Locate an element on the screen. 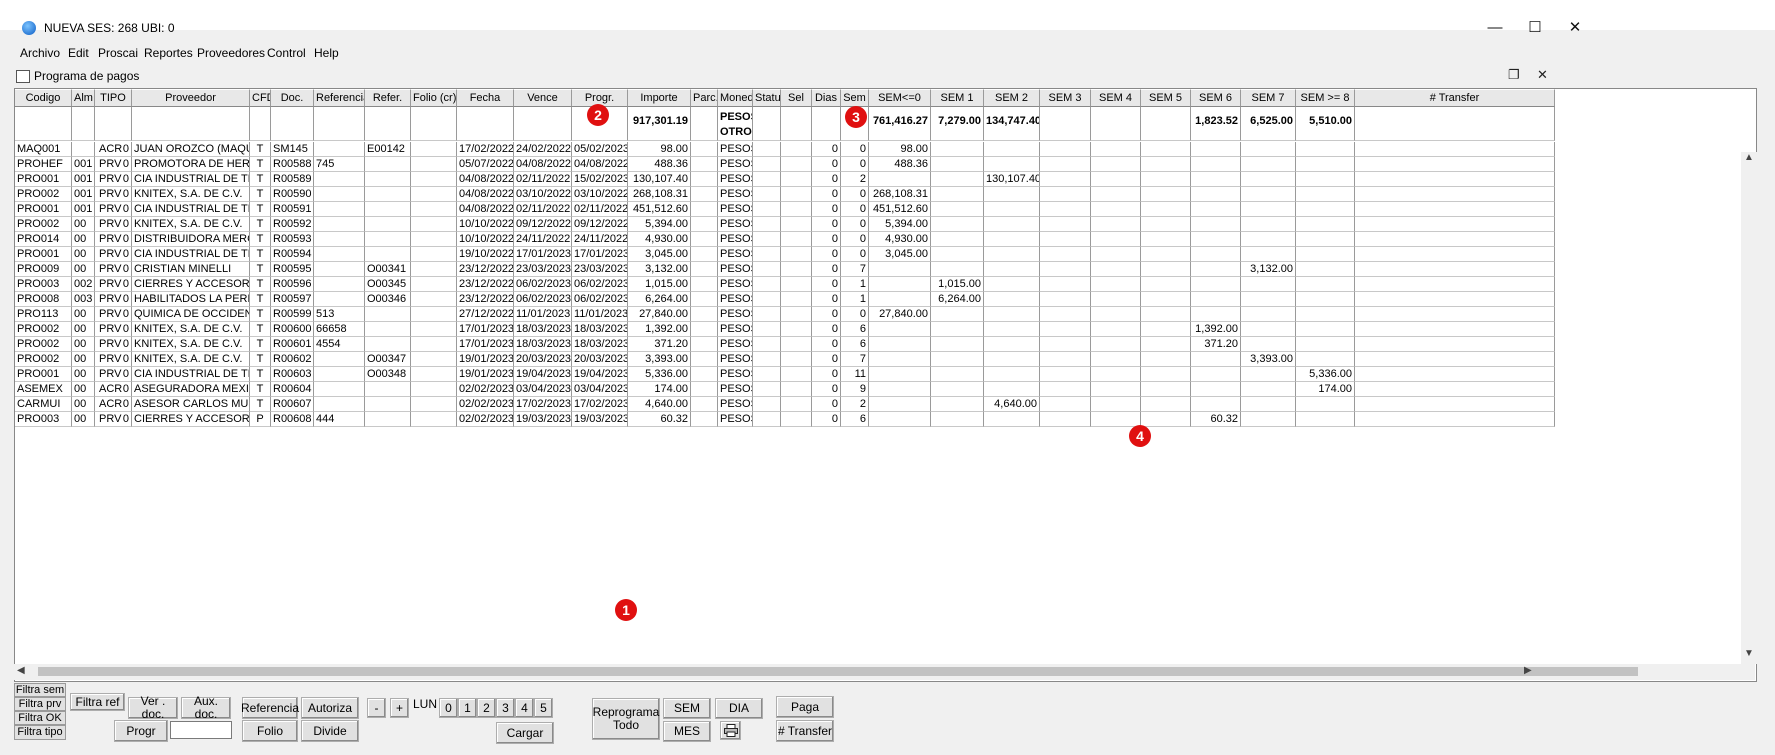 The width and height of the screenshot is (1775, 755). cell-vence: 24/11/2022 is located at coordinates (543, 239).